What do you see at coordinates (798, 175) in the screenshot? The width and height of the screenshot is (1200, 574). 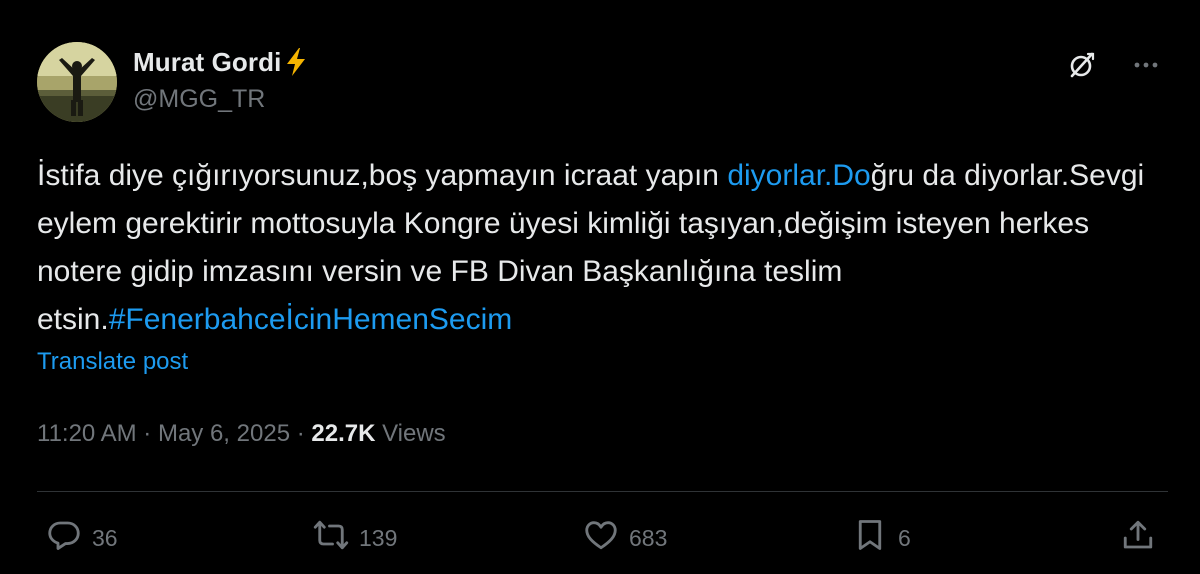 I see `post-link: diyorlar.Do` at bounding box center [798, 175].